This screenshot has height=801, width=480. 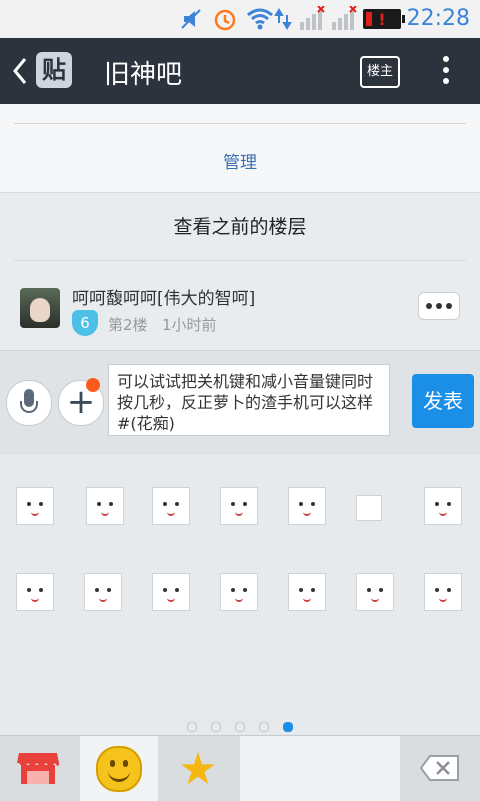 I want to click on star-icon: ★, so click(x=198, y=769).